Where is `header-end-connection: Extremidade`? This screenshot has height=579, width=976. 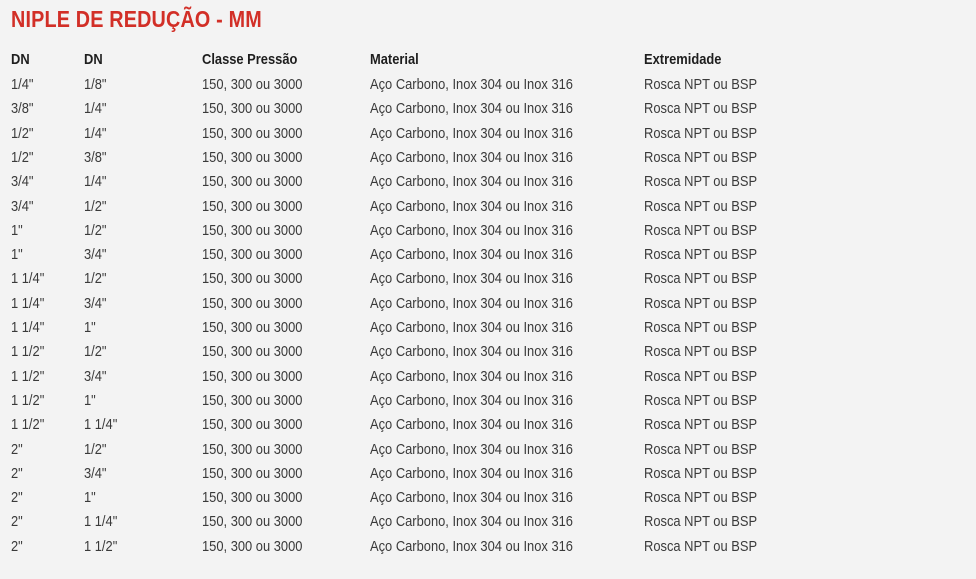
header-end-connection: Extremidade is located at coordinates (683, 59).